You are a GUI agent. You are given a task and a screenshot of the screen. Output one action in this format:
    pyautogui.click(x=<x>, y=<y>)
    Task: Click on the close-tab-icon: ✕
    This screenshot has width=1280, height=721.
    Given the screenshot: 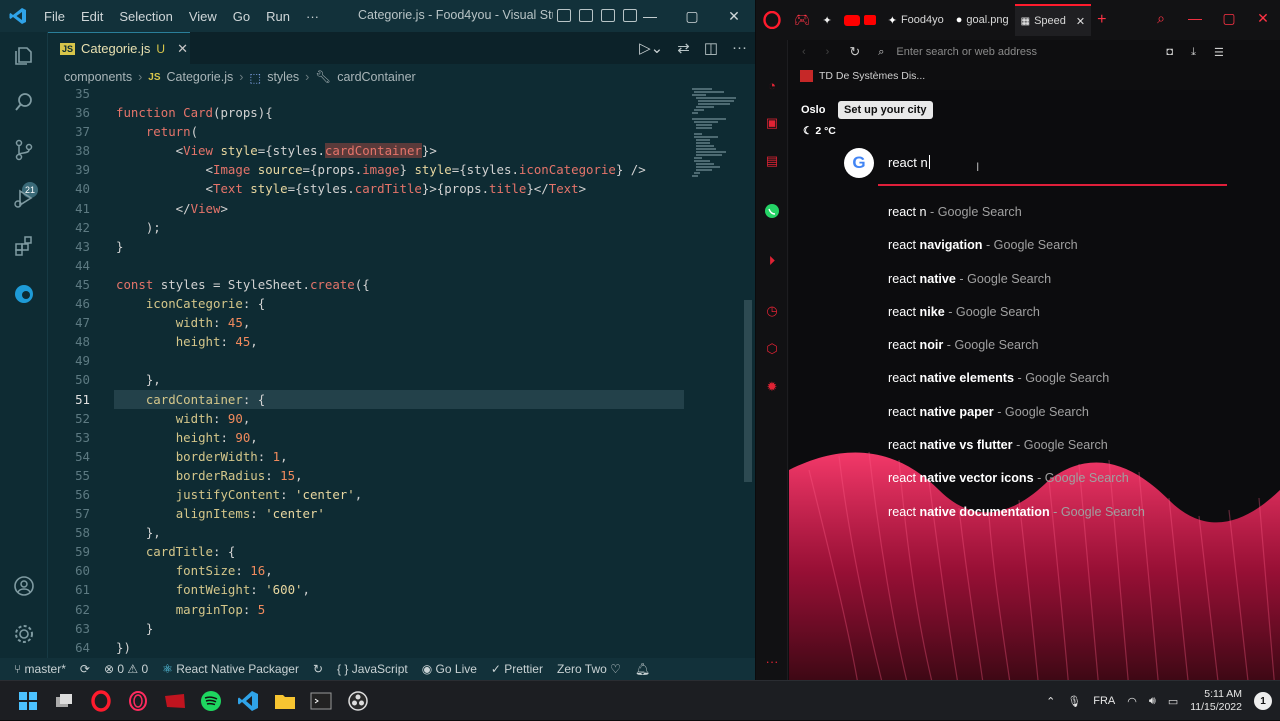 What is the action you would take?
    pyautogui.click(x=1080, y=21)
    